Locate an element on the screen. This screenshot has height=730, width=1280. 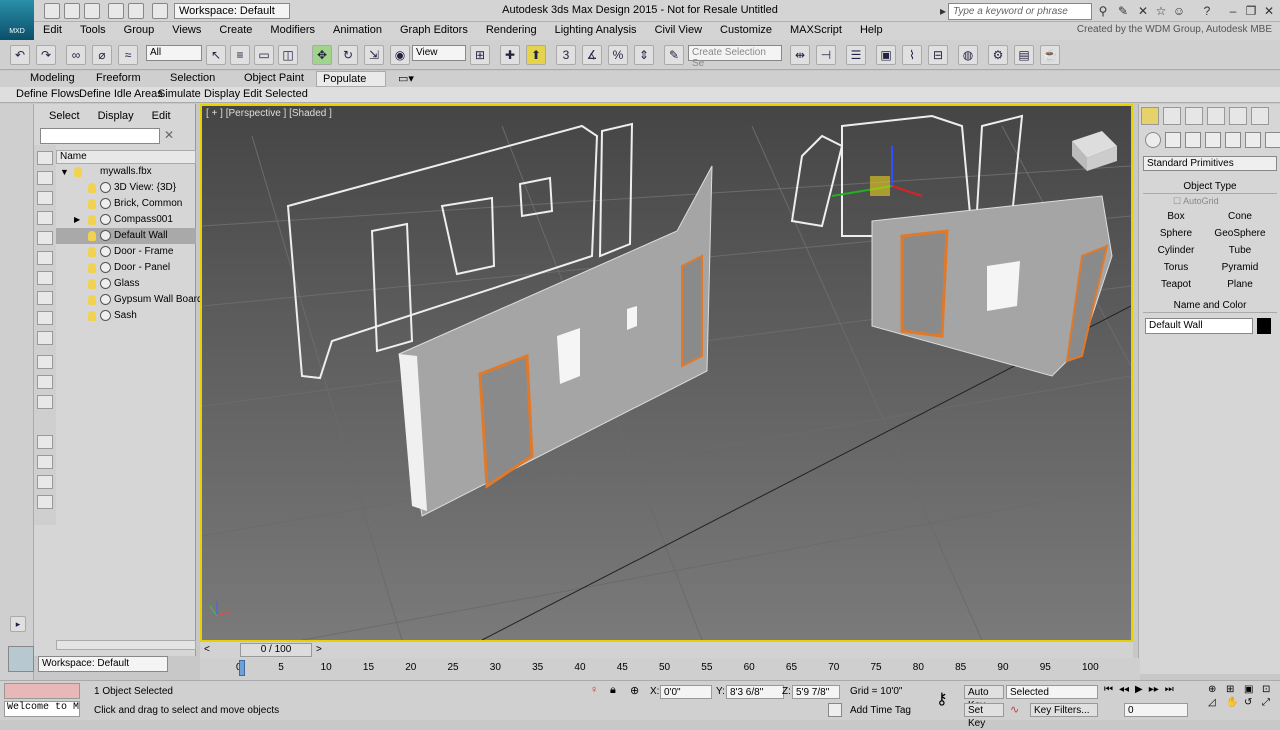
pyramid-button: Pyramid is located at coordinates (1240, 268).